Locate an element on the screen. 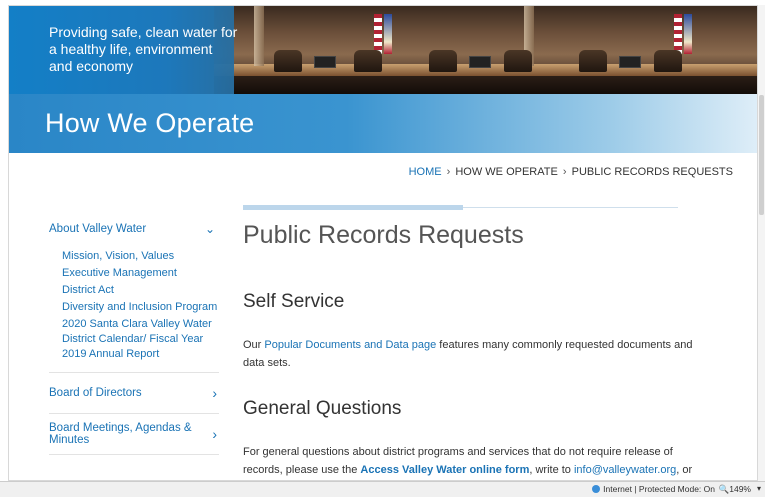  sidebar-item-board: Board of Directors › is located at coordinates (134, 393).